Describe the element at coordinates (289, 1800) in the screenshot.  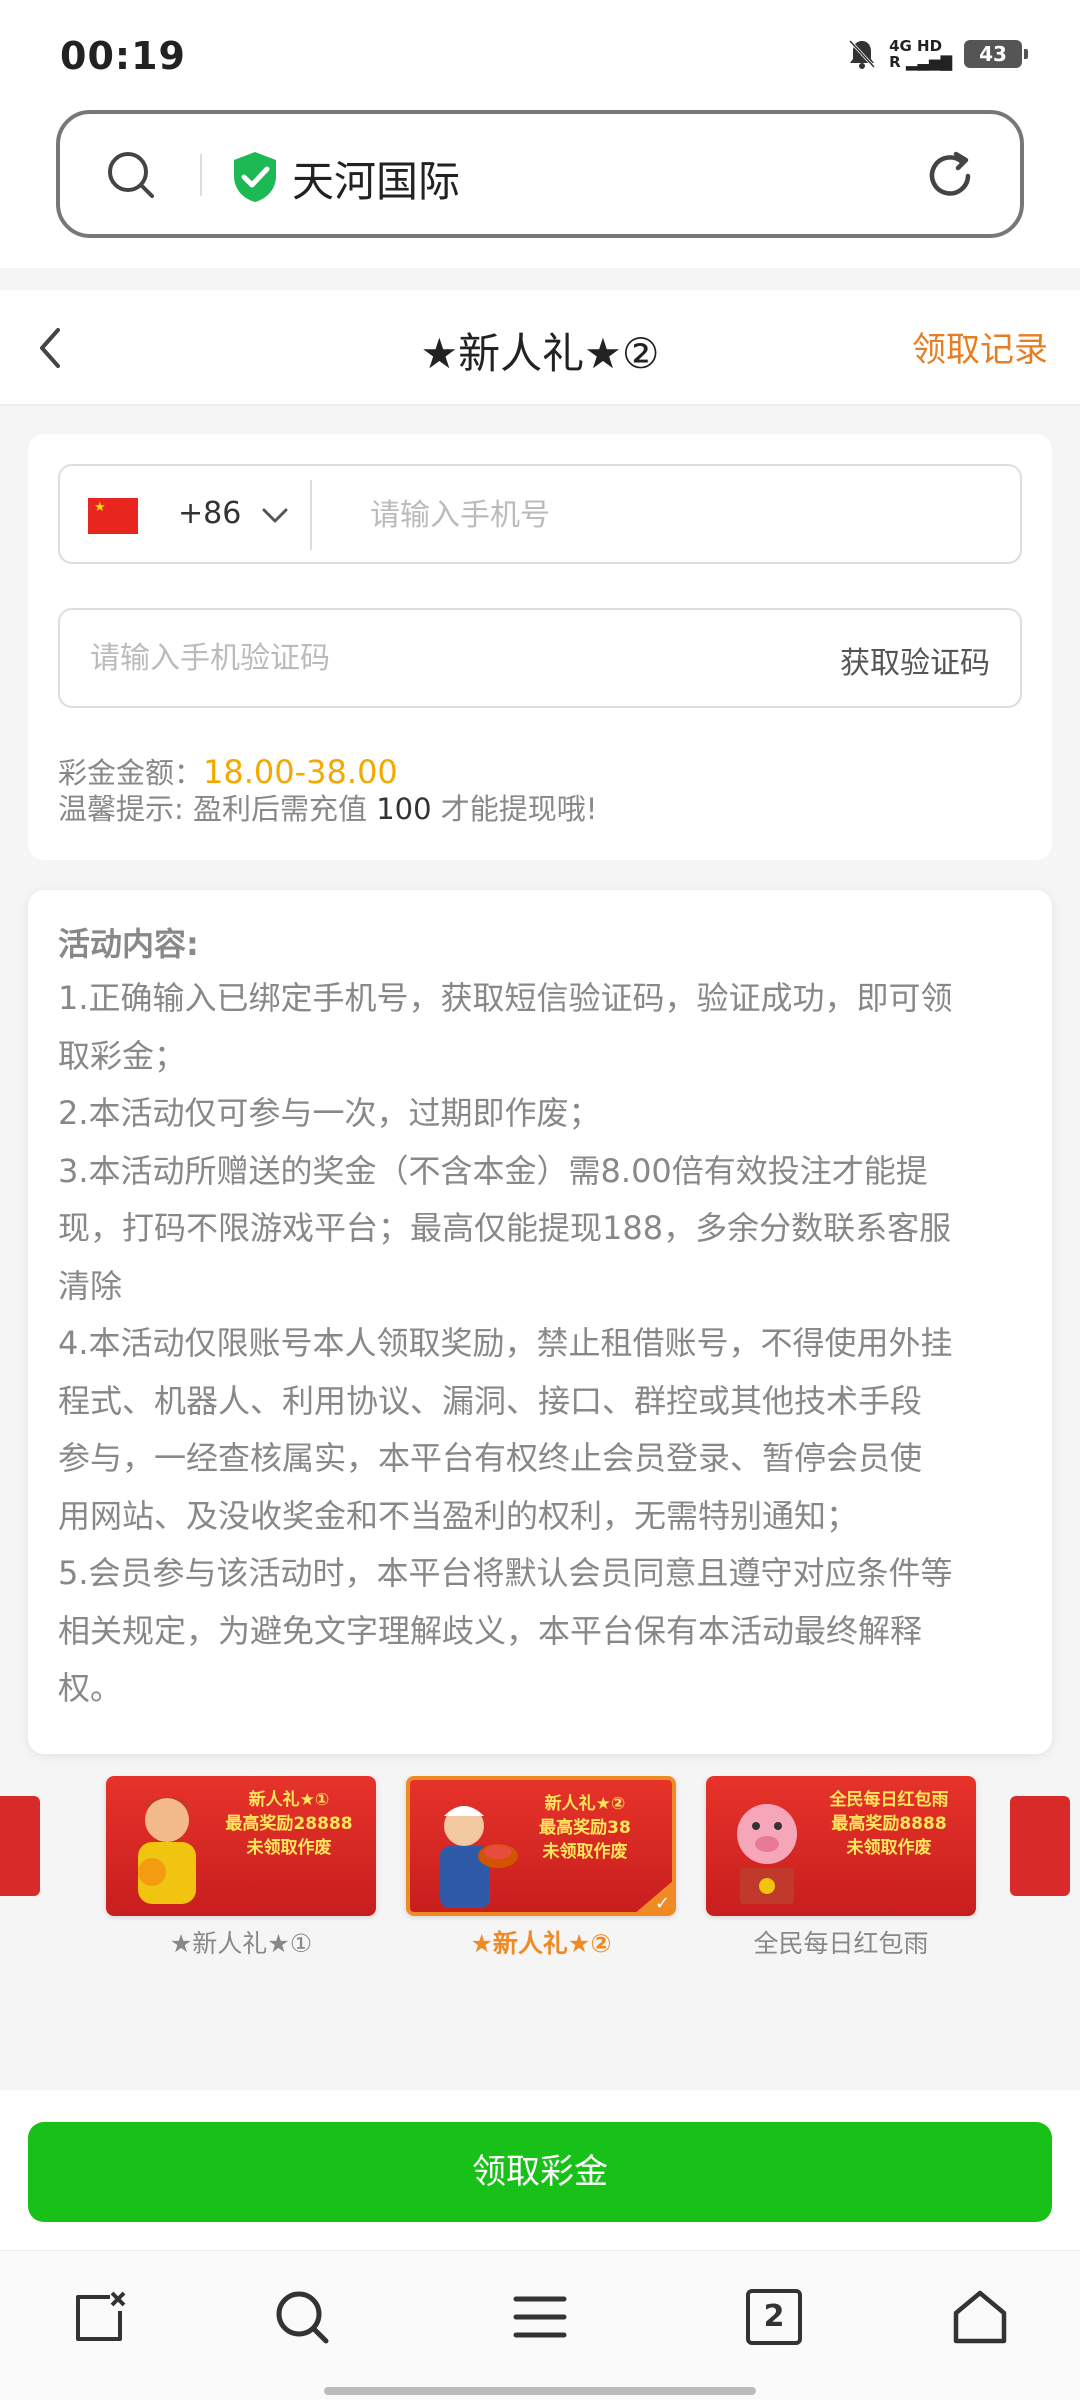
I see `promo-line-1: 新人礼★①` at that location.